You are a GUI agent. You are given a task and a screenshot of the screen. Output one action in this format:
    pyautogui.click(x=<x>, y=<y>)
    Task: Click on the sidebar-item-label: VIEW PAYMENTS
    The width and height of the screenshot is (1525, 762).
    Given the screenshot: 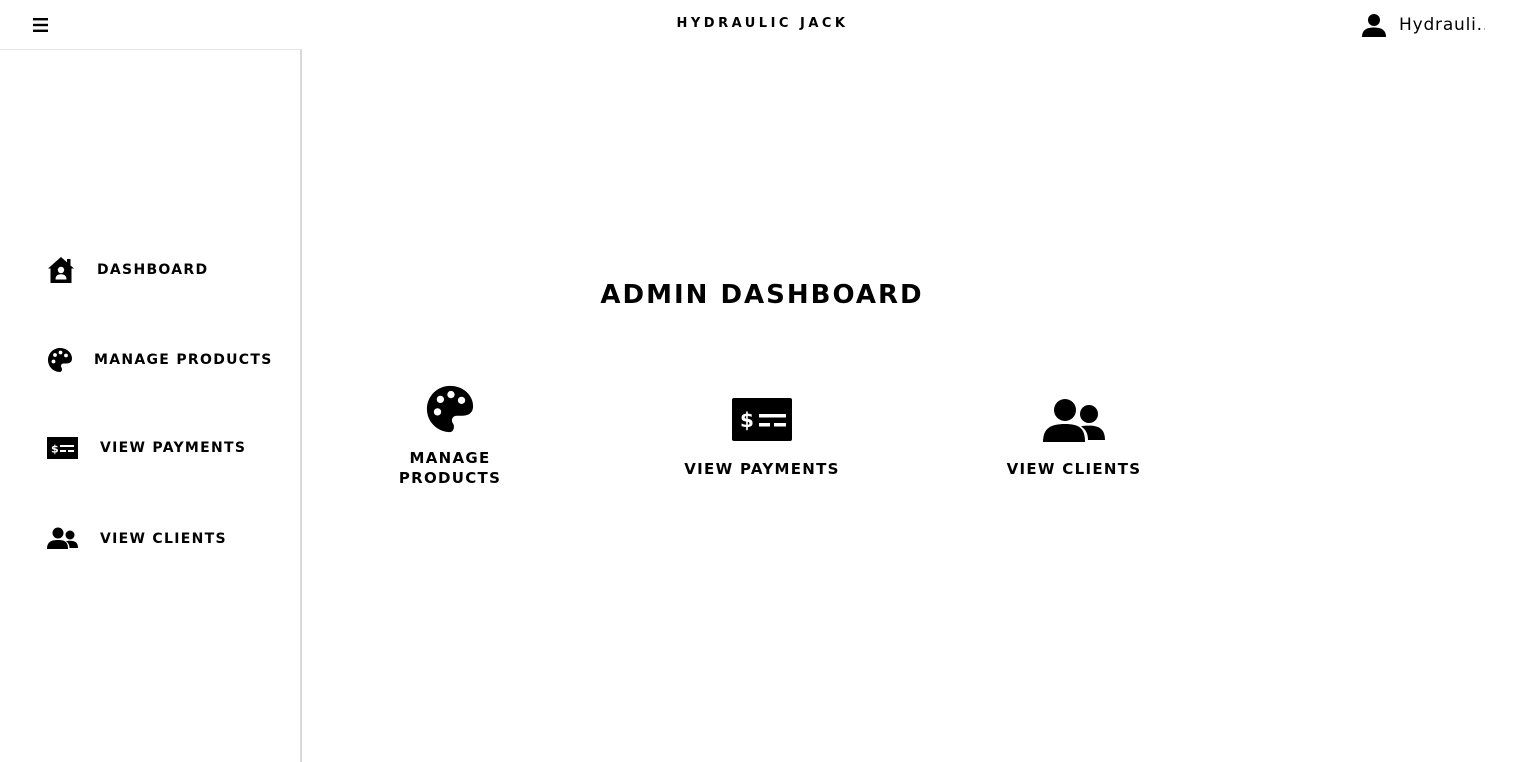 What is the action you would take?
    pyautogui.click(x=173, y=448)
    